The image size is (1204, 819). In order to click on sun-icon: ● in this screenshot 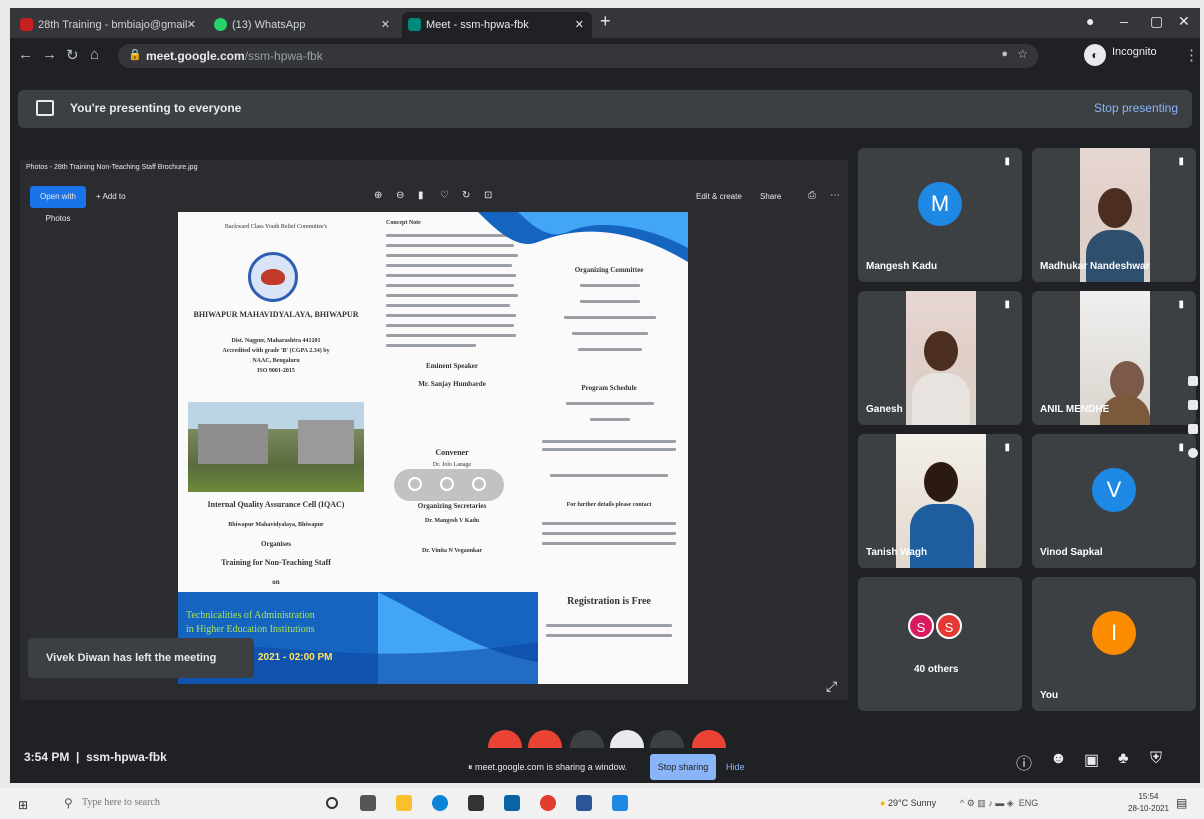, I will do `click(883, 803)`.